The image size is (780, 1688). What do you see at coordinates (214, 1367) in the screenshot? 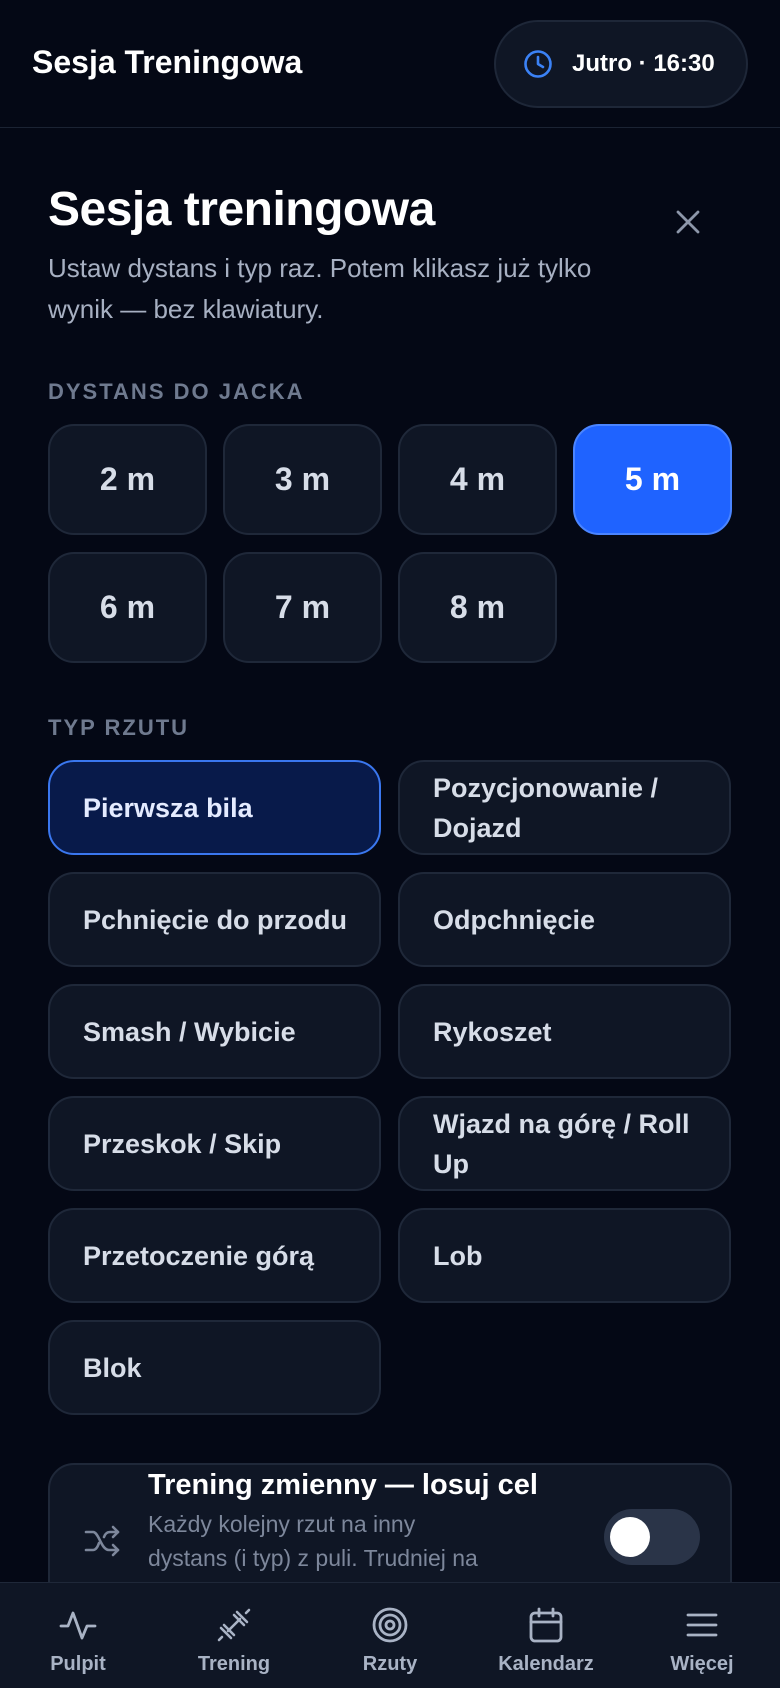
I see `throw-type-option-blok: Blok` at bounding box center [214, 1367].